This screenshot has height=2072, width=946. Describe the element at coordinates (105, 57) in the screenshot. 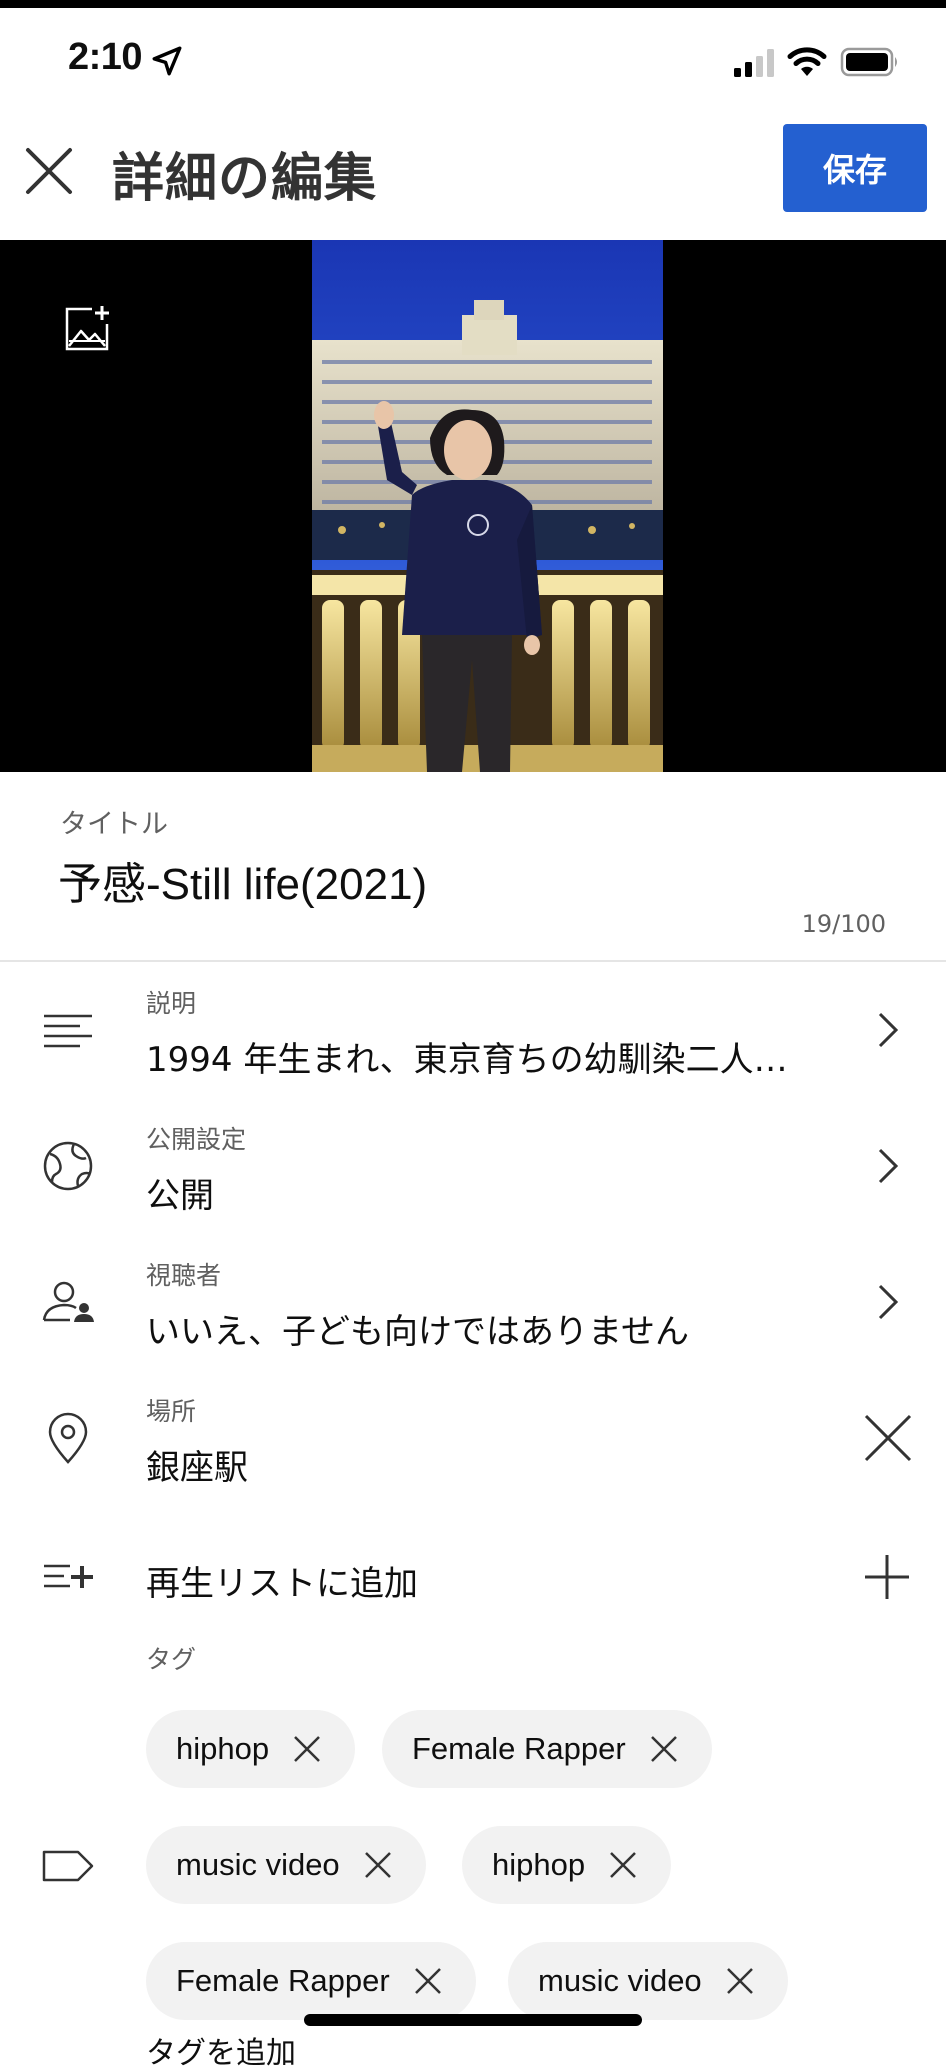

I see `status-time: 2:10` at that location.